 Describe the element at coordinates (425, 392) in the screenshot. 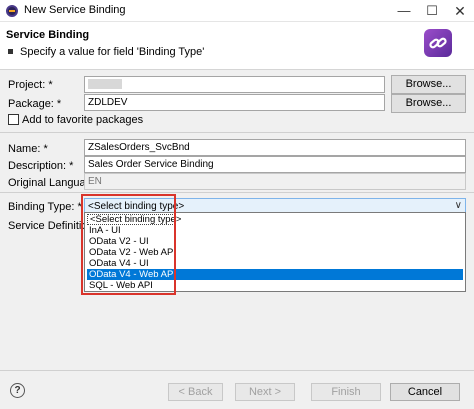

I see `cancel-button: Cancel` at that location.